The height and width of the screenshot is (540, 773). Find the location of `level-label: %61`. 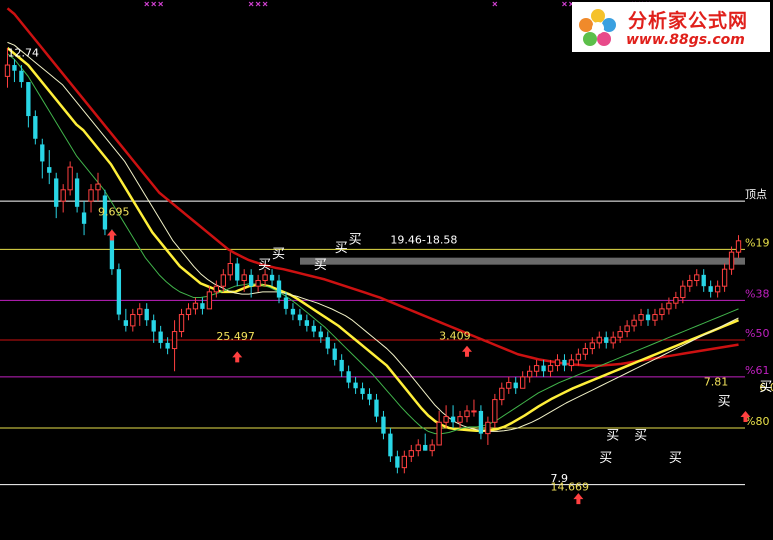

level-label: %61 is located at coordinates (757, 370).